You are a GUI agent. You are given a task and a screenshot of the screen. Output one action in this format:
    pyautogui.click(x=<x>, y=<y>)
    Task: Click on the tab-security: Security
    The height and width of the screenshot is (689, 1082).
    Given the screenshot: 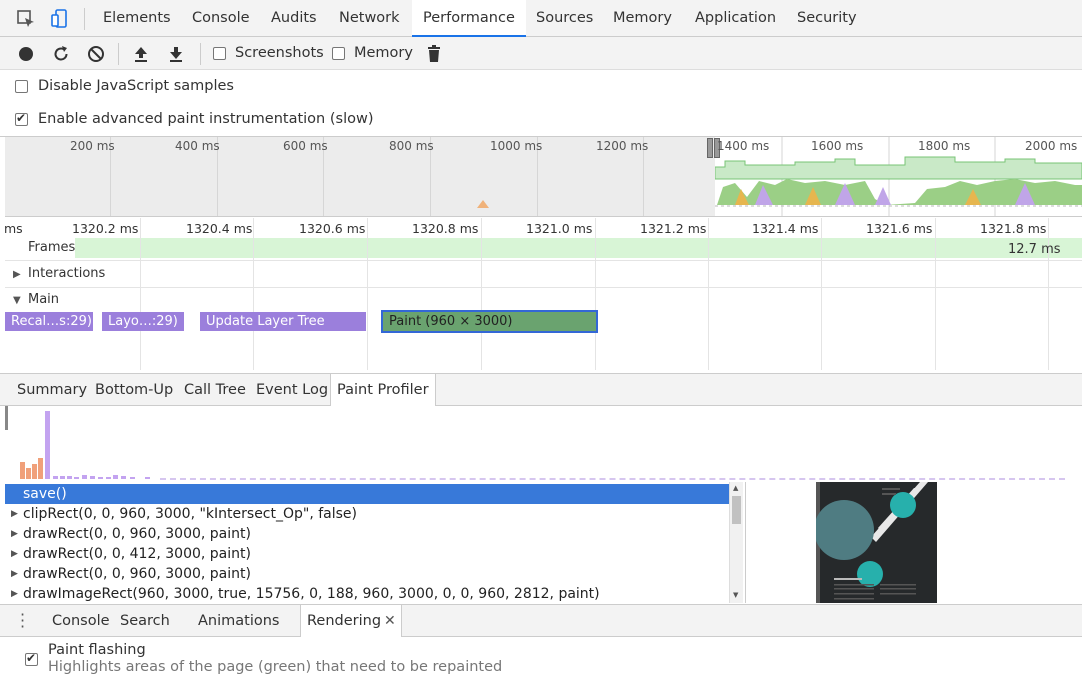 What is the action you would take?
    pyautogui.click(x=827, y=18)
    